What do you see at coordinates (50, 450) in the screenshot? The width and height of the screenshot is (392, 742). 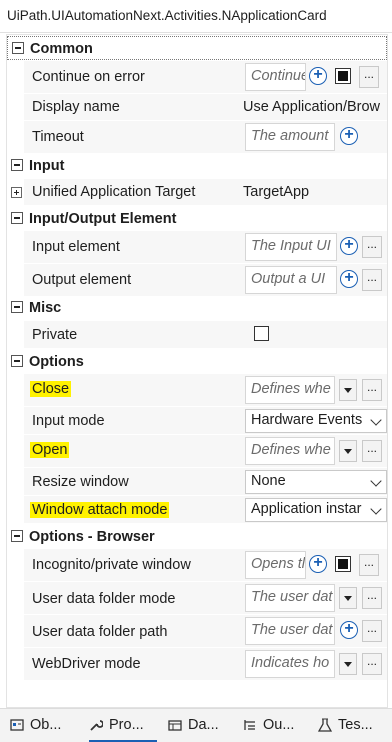 I see `property-name: Open` at bounding box center [50, 450].